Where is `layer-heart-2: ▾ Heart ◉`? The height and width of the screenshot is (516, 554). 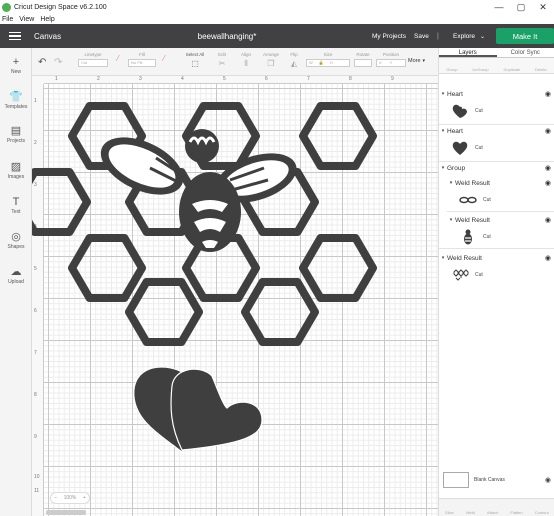
layer-heart-2: ▾ Heart ◉ is located at coordinates (496, 131).